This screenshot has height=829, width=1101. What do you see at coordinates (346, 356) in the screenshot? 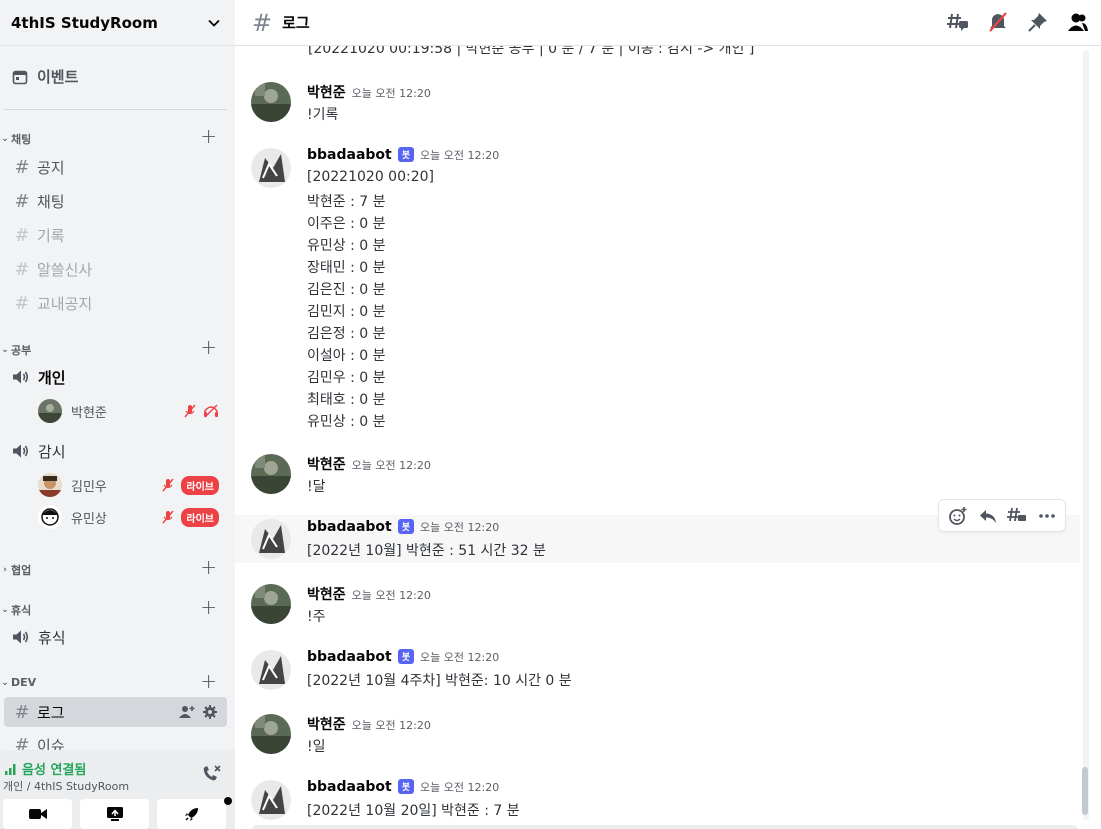
I see `message-text: 이설아 : 0 분` at bounding box center [346, 356].